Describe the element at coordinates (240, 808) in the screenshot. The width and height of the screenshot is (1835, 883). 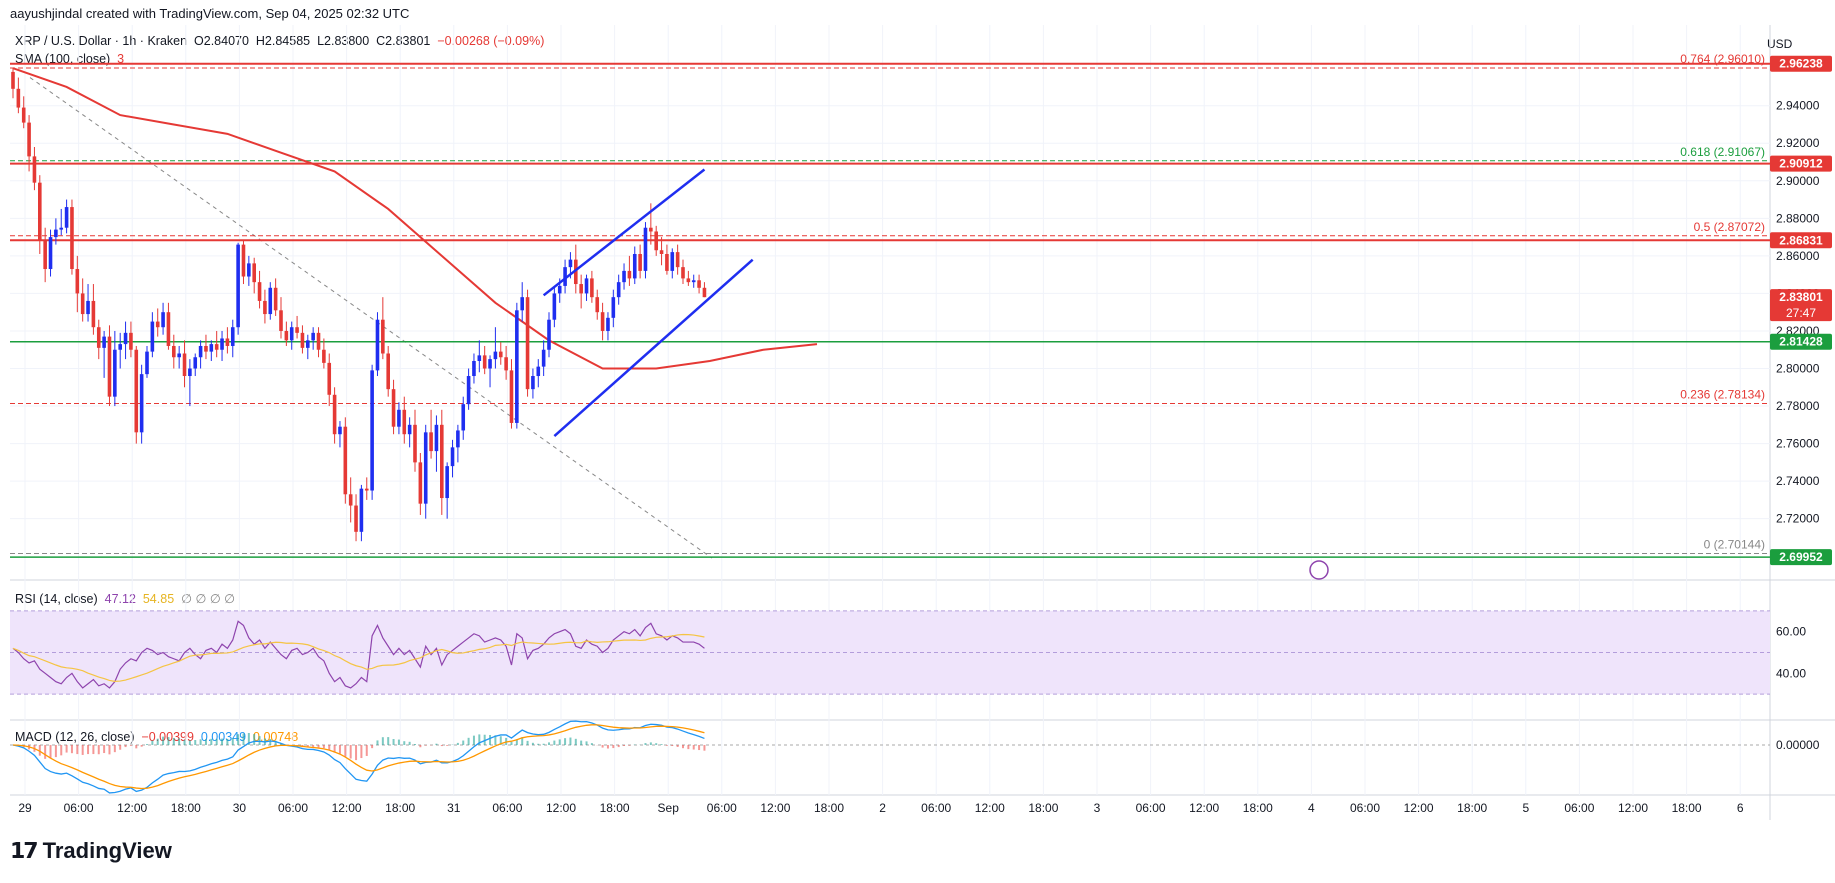
I see `time-tick-label: 30` at that location.